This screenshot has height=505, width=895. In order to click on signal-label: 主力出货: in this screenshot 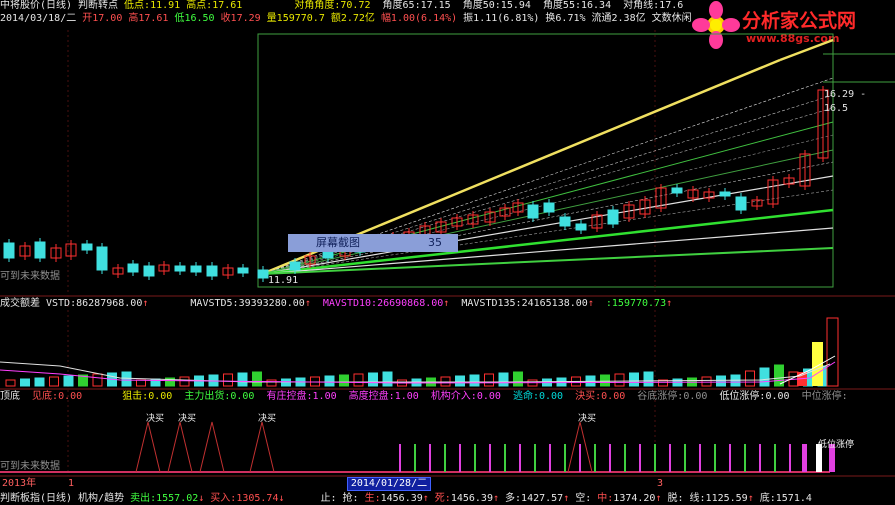, I will do `click(207, 396)`.